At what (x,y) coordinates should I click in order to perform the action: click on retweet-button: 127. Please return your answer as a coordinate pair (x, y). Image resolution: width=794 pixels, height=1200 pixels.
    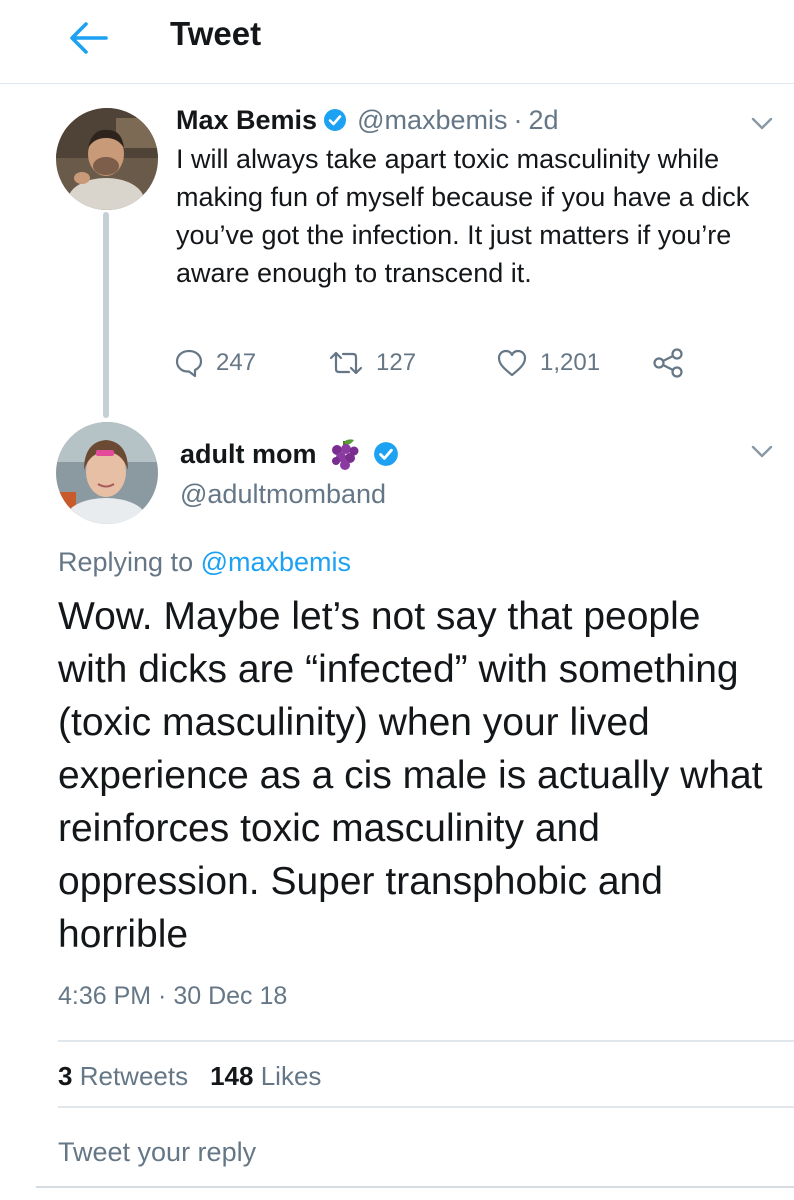
    Looking at the image, I should click on (372, 363).